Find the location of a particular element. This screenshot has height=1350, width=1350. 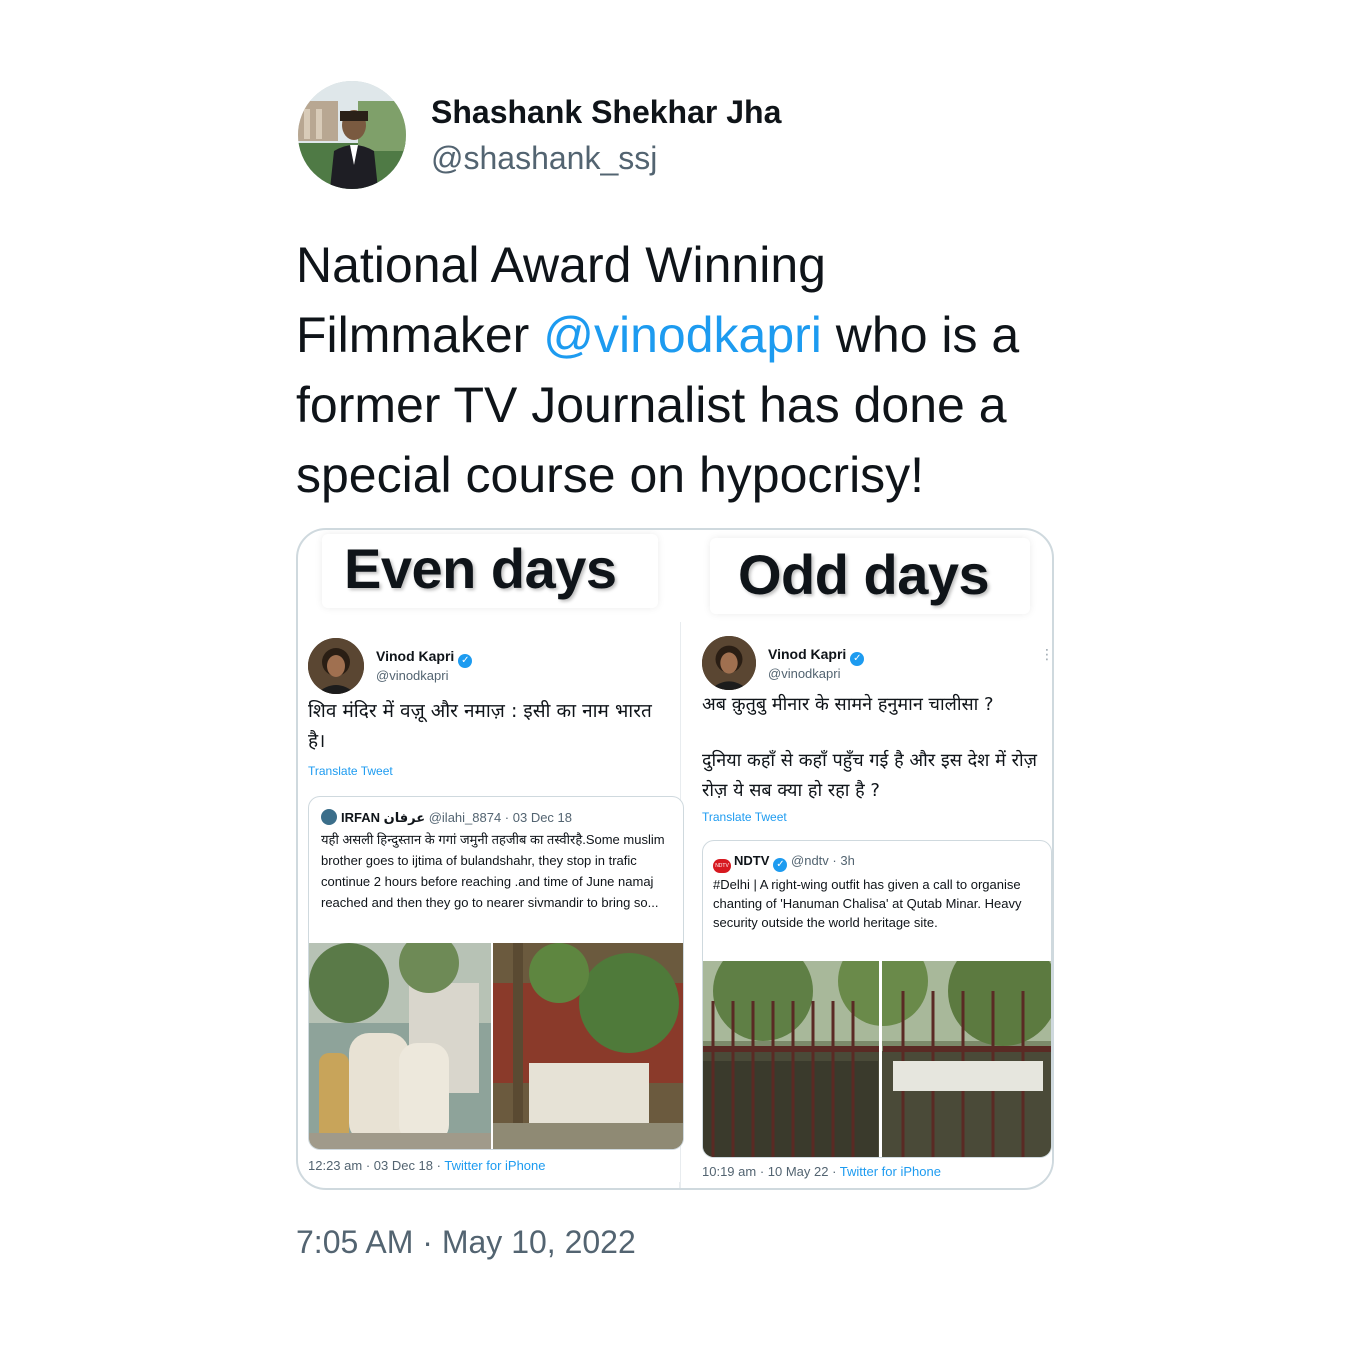

right-panel-avatar-image is located at coordinates (729, 663).